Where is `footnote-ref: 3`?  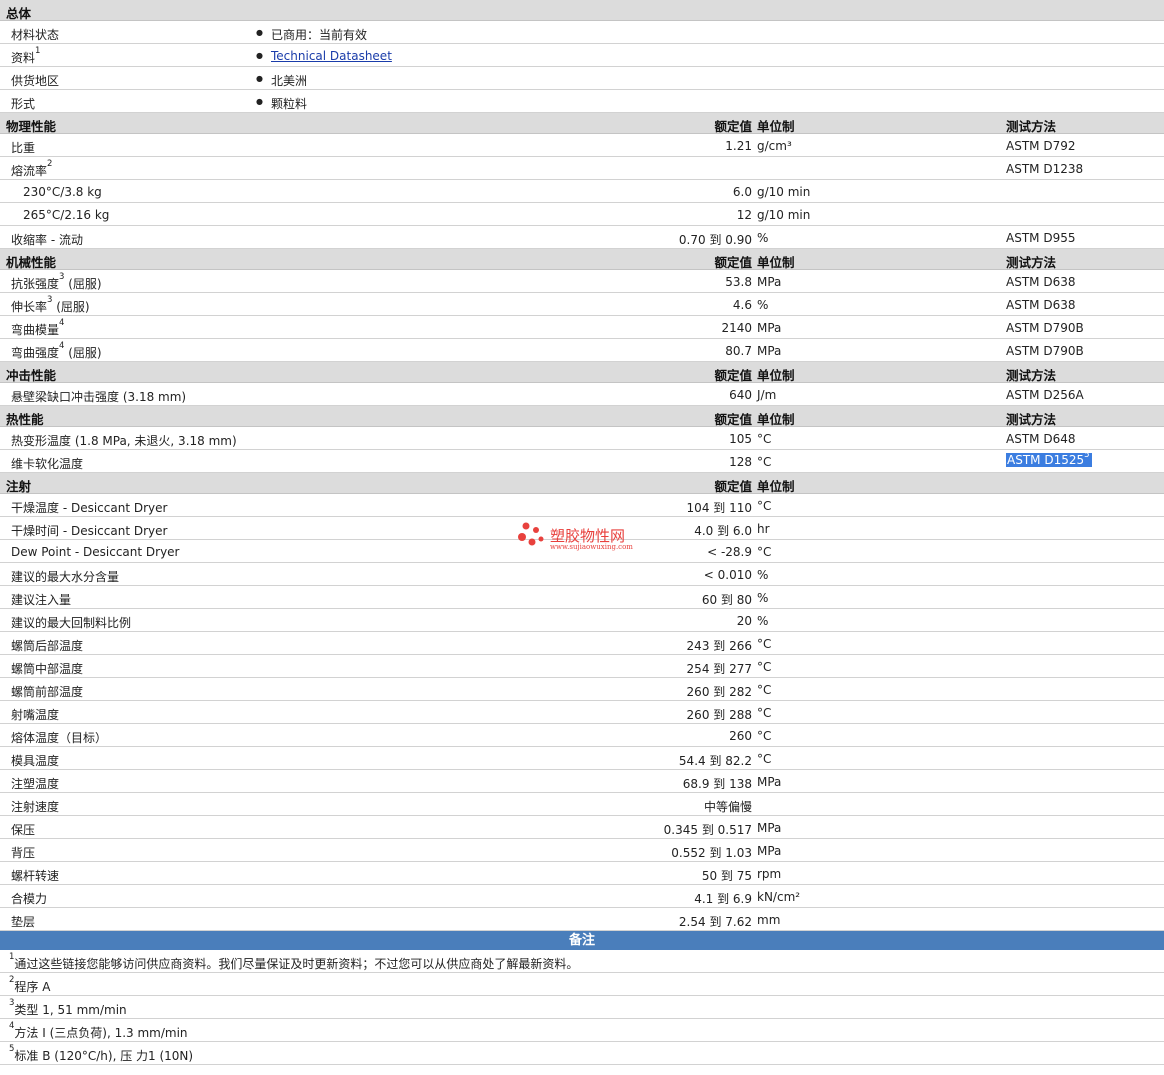 footnote-ref: 3 is located at coordinates (50, 300).